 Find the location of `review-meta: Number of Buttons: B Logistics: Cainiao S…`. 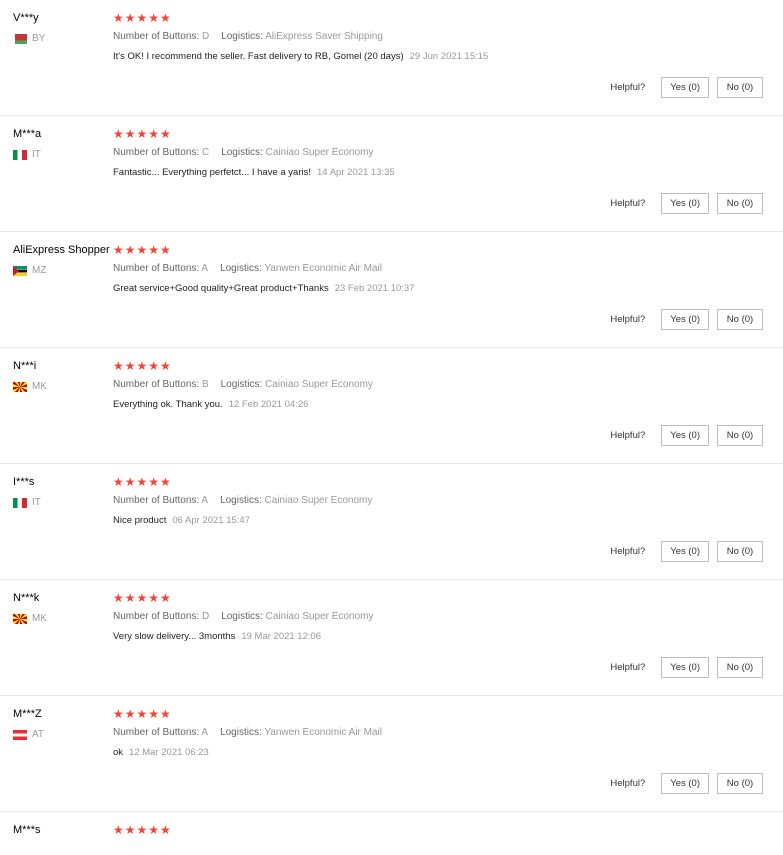

review-meta: Number of Buttons: B Logistics: Cainiao S… is located at coordinates (438, 384).